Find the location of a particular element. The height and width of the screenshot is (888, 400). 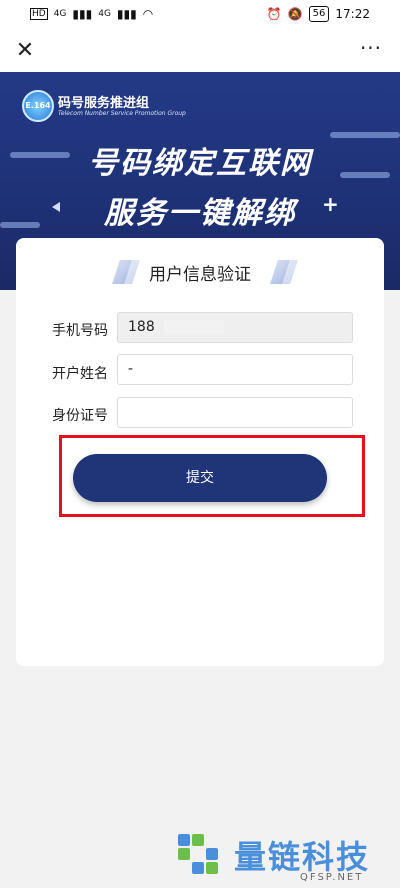

name-label: 开户姓名 is located at coordinates (80, 374).